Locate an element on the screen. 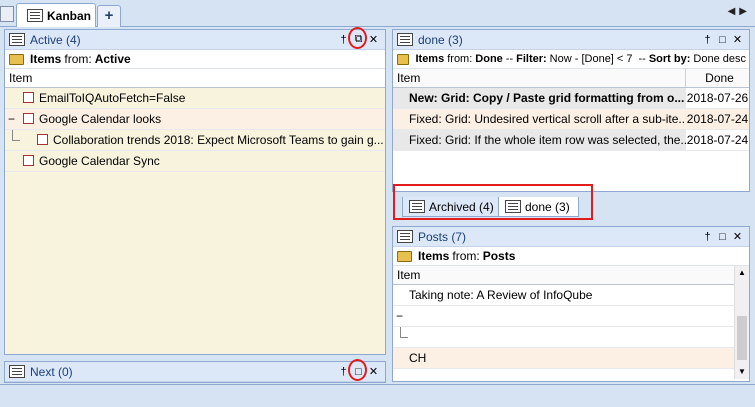  active-pane-title: Active (4) is located at coordinates (55, 39).